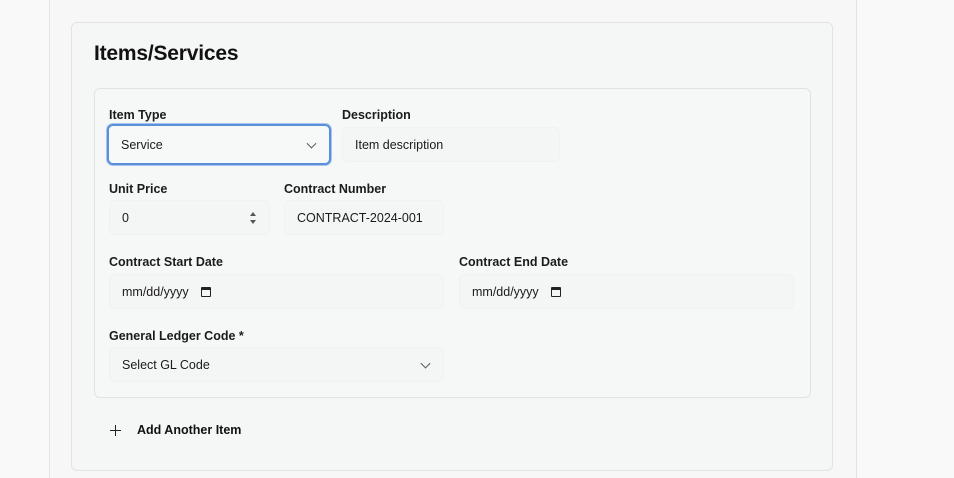  I want to click on contract-start-date-value: mm/dd/yyyy, so click(155, 291).